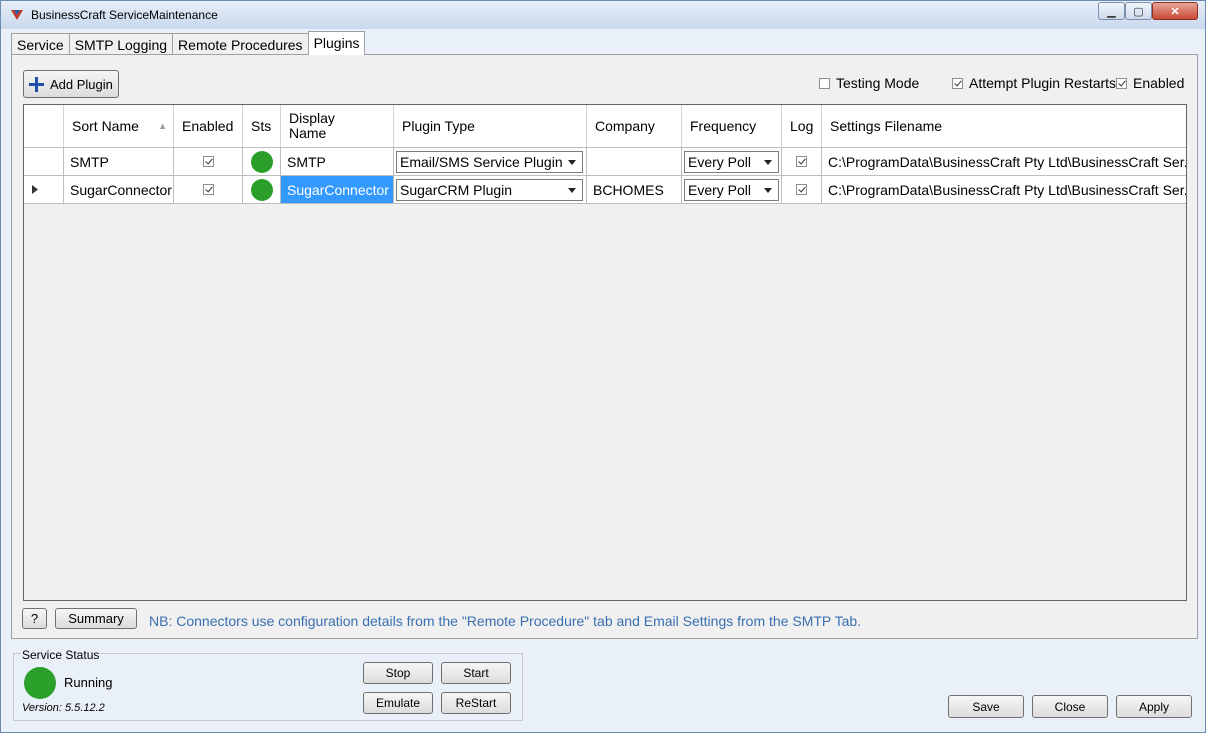 The height and width of the screenshot is (733, 1206). Describe the element at coordinates (119, 161) in the screenshot. I see `cell-sort-name: SMTP` at that location.